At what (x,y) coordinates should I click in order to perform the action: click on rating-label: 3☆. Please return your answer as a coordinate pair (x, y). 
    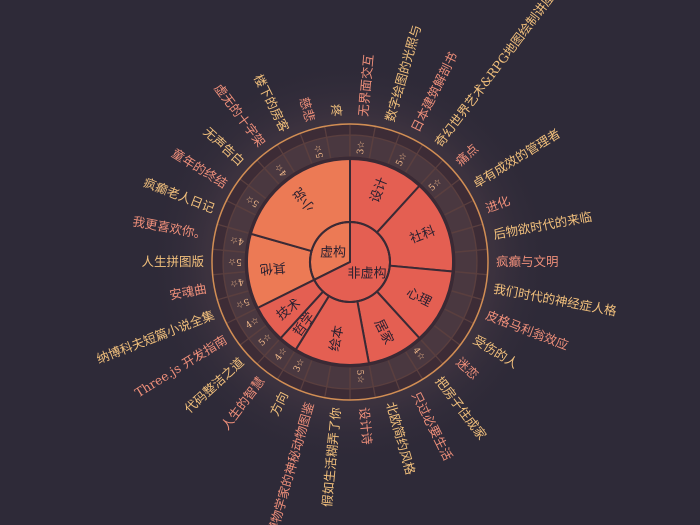
    Looking at the image, I should click on (361, 147).